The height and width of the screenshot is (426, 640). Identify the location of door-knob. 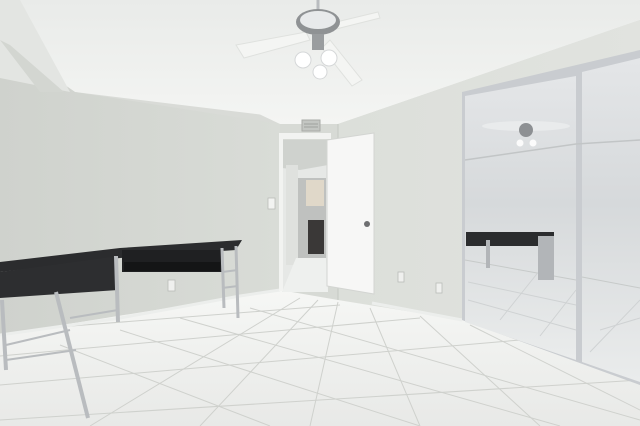
(367, 224).